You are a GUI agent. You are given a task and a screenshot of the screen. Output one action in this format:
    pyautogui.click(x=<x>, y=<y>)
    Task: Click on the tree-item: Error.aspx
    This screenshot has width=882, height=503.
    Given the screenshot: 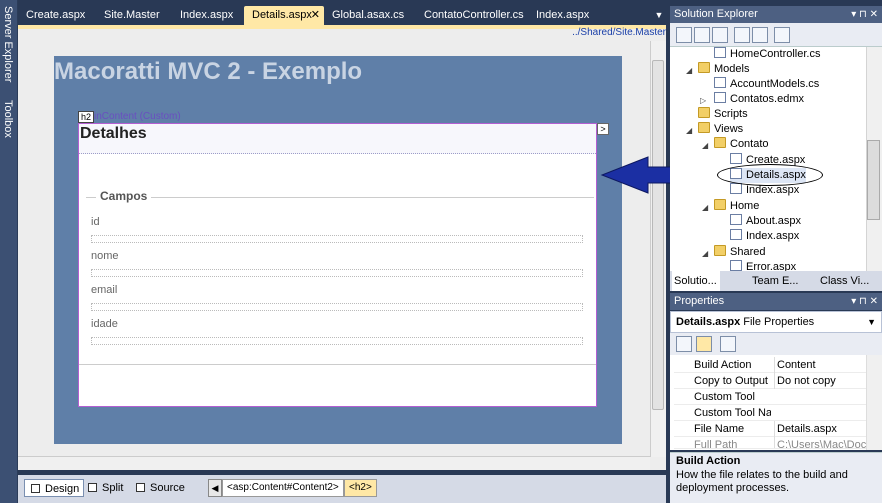 What is the action you would take?
    pyautogui.click(x=763, y=265)
    